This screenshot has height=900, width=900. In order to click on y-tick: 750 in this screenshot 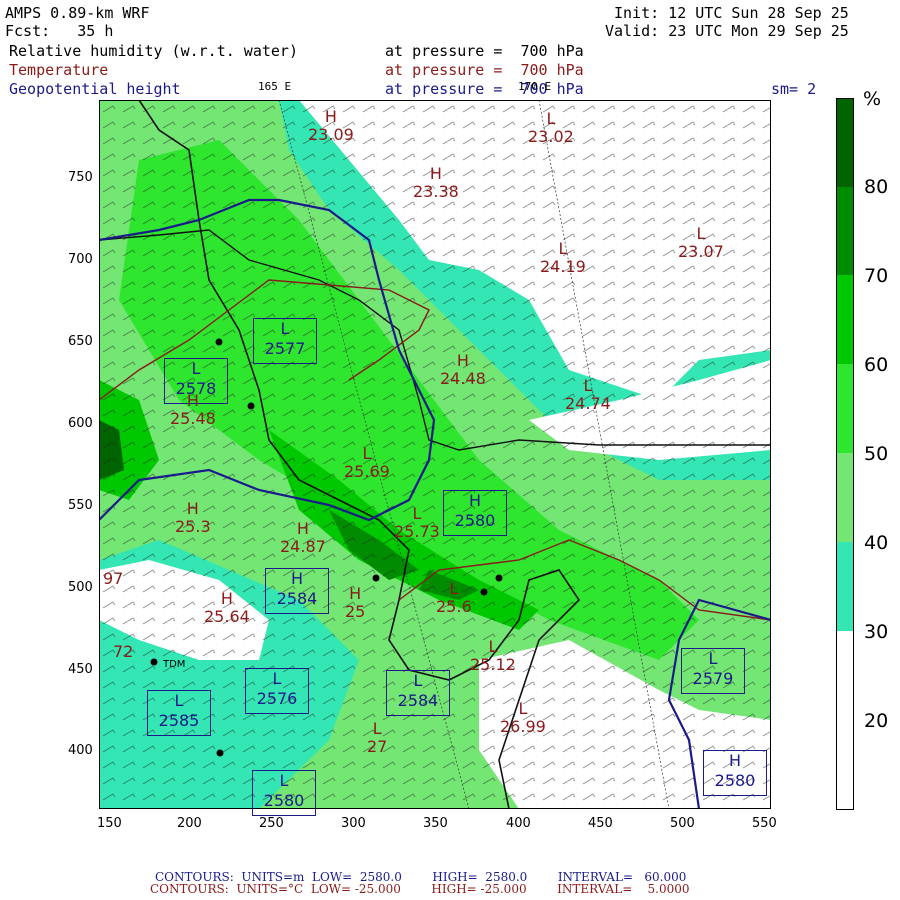, I will do `click(80, 177)`.